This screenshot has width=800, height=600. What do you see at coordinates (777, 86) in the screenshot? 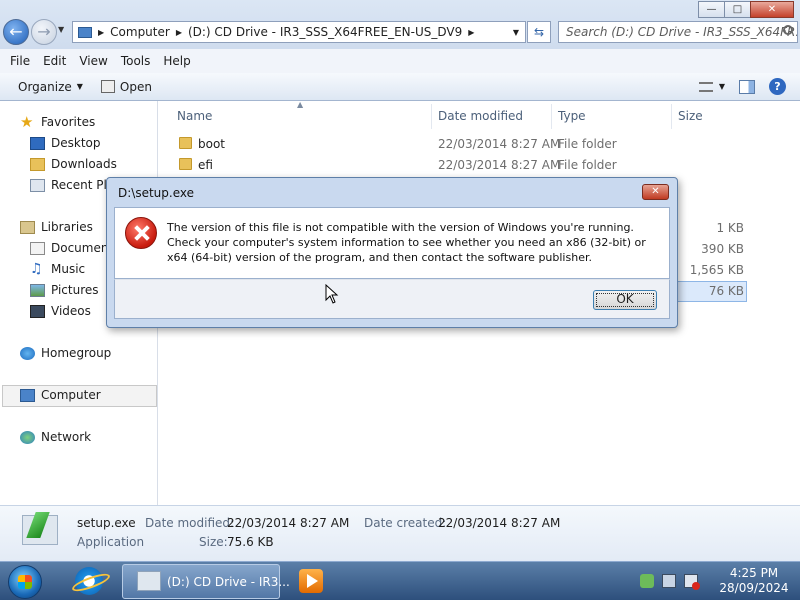
I see `help-icon: ?` at bounding box center [777, 86].